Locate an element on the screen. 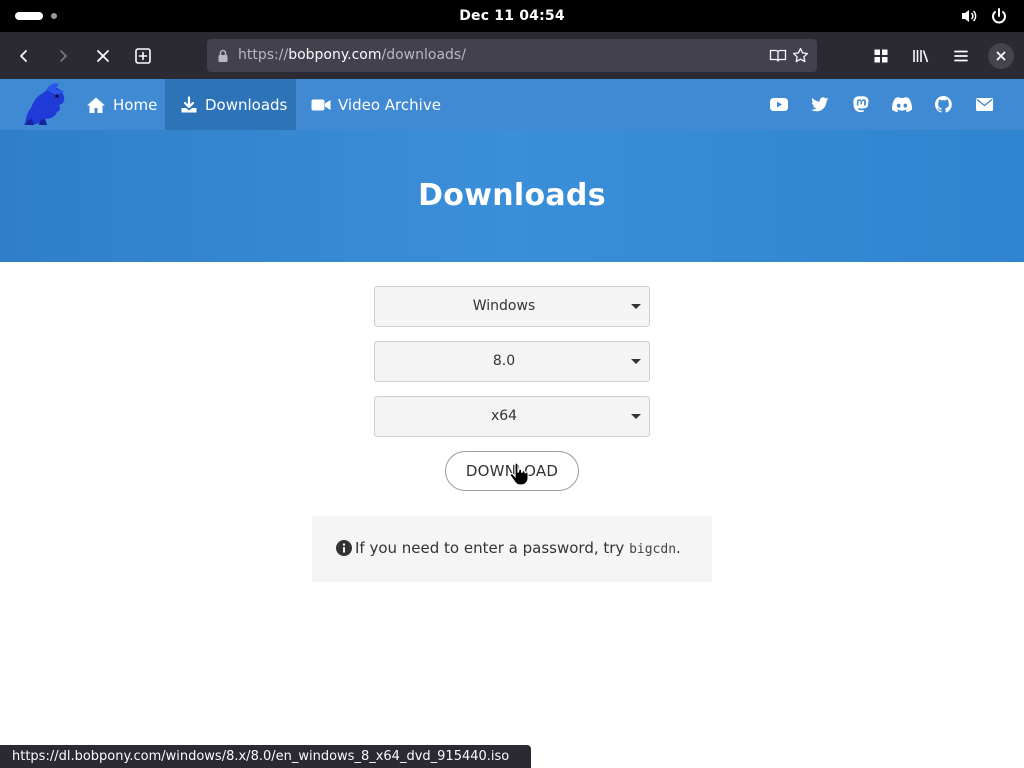 This screenshot has width=1024, height=768. nav-home-label: Home is located at coordinates (135, 104).